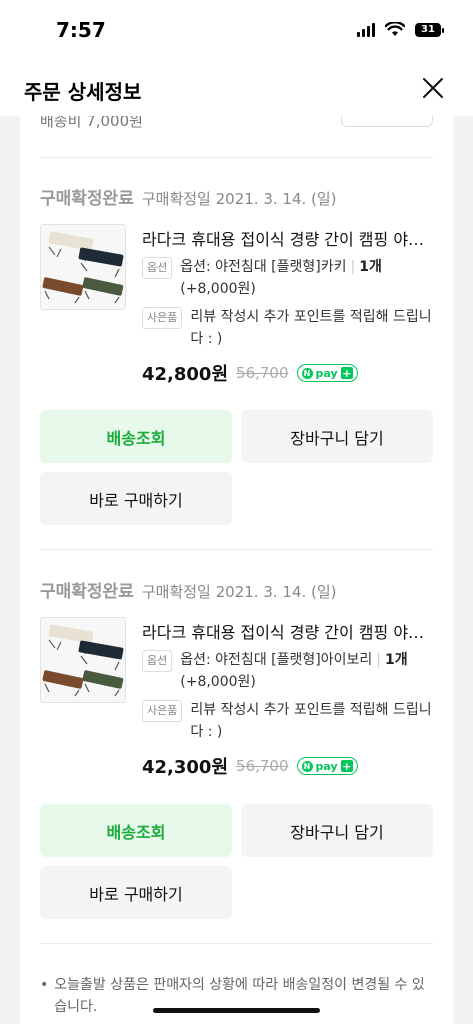 This screenshot has height=1024, width=473. Describe the element at coordinates (91, 123) in the screenshot. I see `shipping-fee-text: 배송비 7,000원` at that location.